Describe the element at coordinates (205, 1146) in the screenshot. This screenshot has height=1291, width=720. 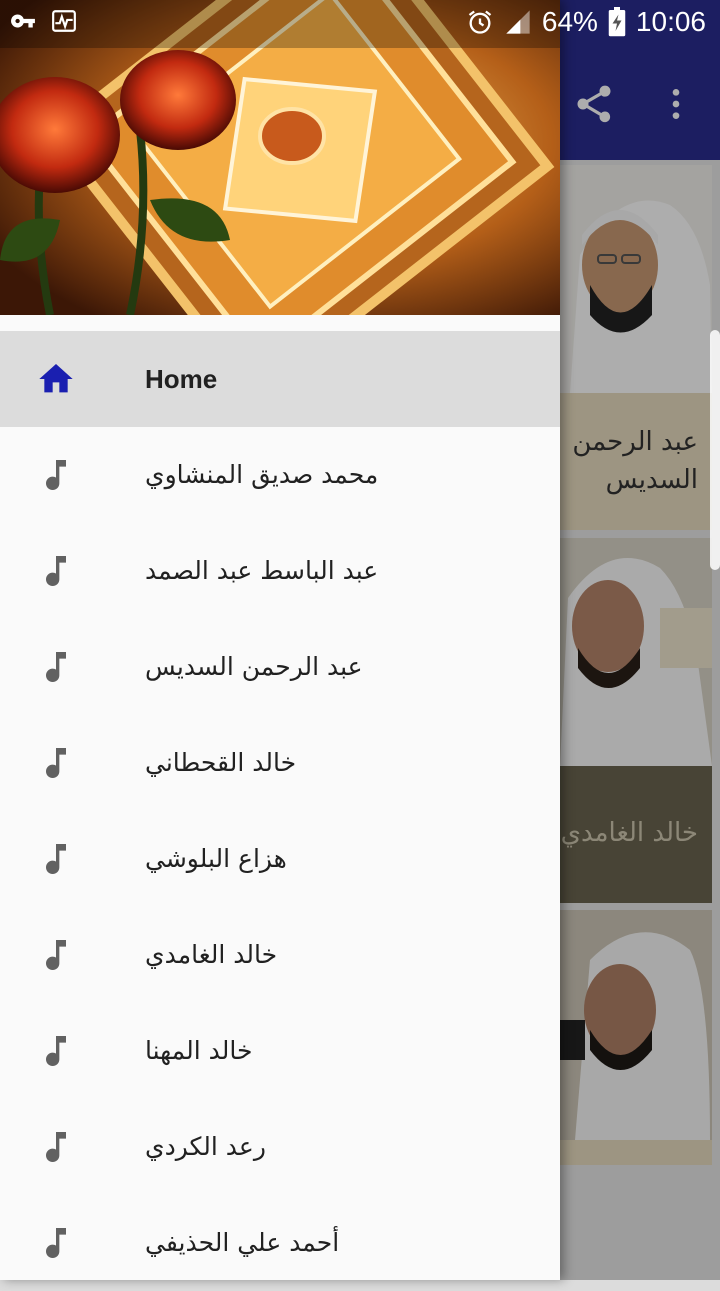
I see `menu-item-label: رعد الكردي` at that location.